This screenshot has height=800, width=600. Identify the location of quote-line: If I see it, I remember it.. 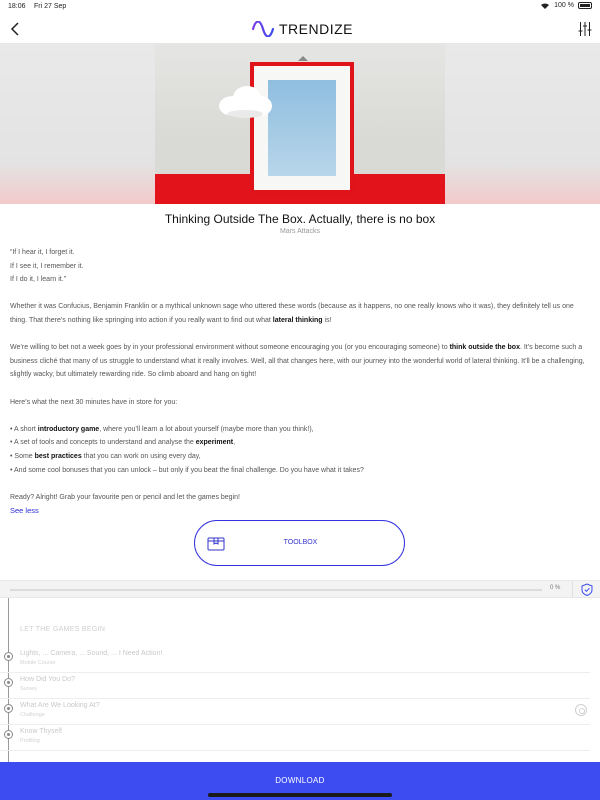
(47, 266).